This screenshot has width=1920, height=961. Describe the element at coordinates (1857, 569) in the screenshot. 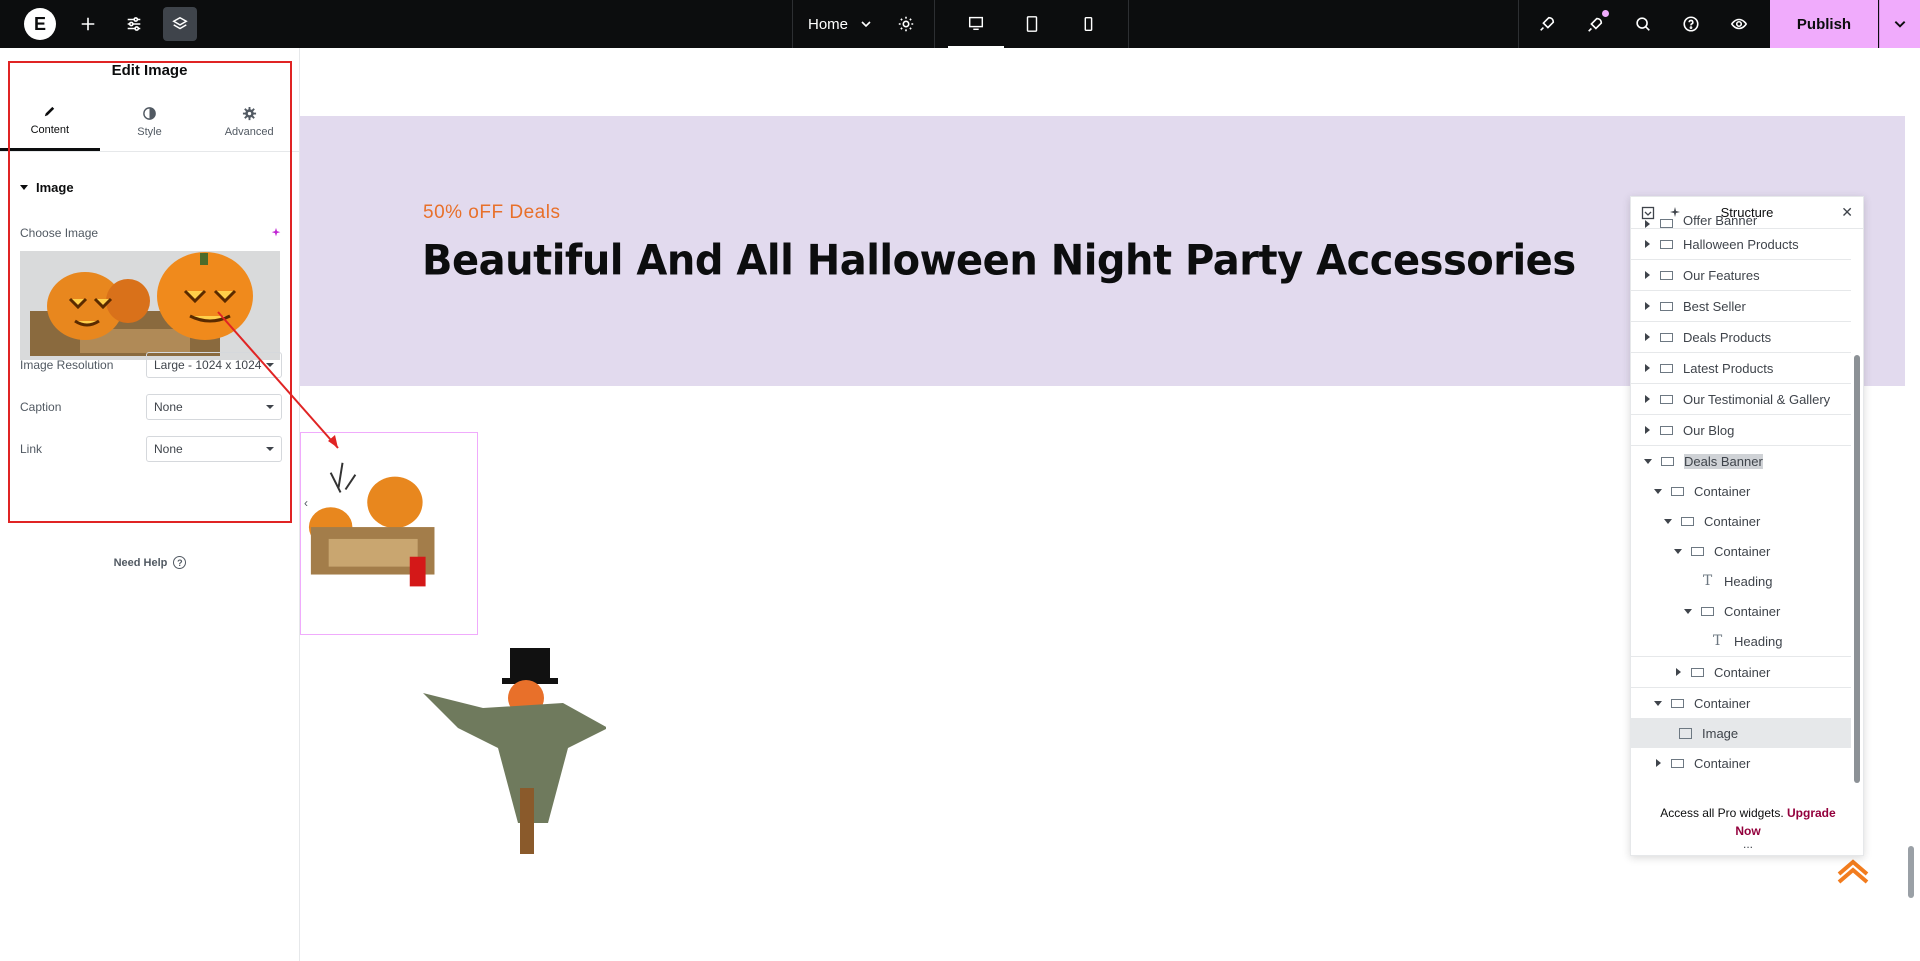

I see `structure-scrollbar` at that location.